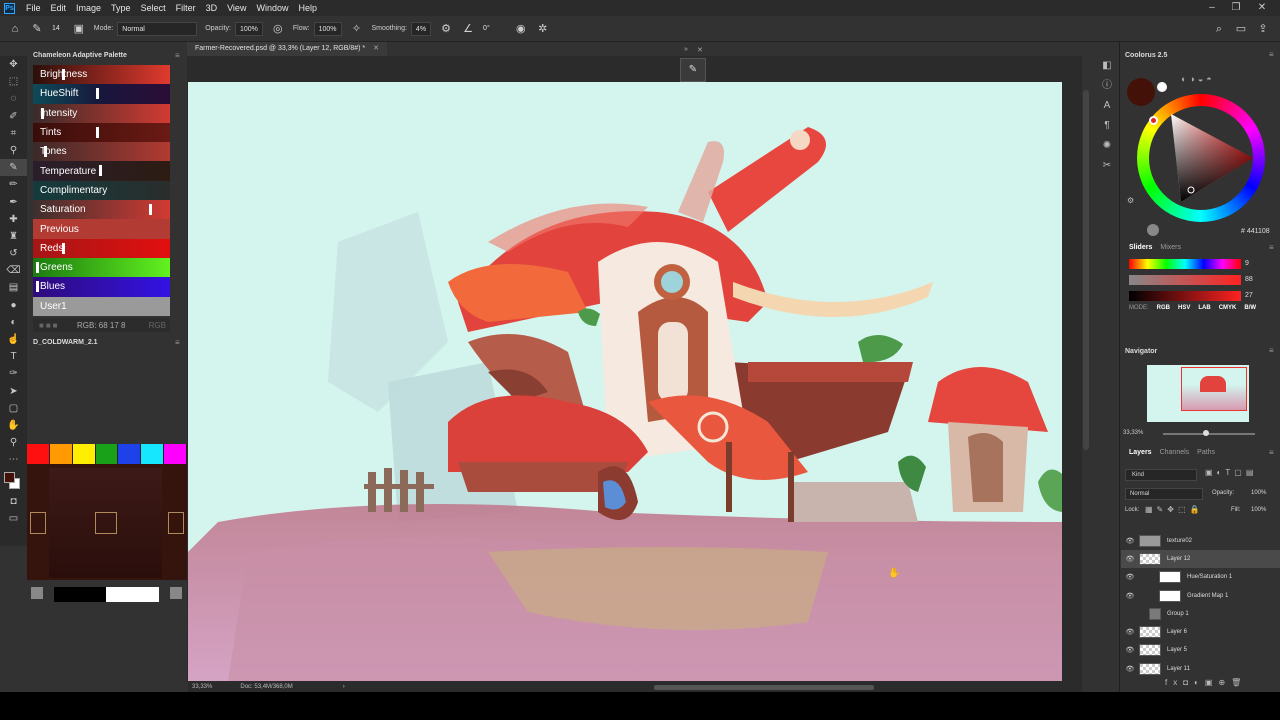 Image resolution: width=1280 pixels, height=720 pixels. Describe the element at coordinates (1206, 682) in the screenshot. I see `layer-actions-icons: fx◘◐▣⊕🗑` at that location.